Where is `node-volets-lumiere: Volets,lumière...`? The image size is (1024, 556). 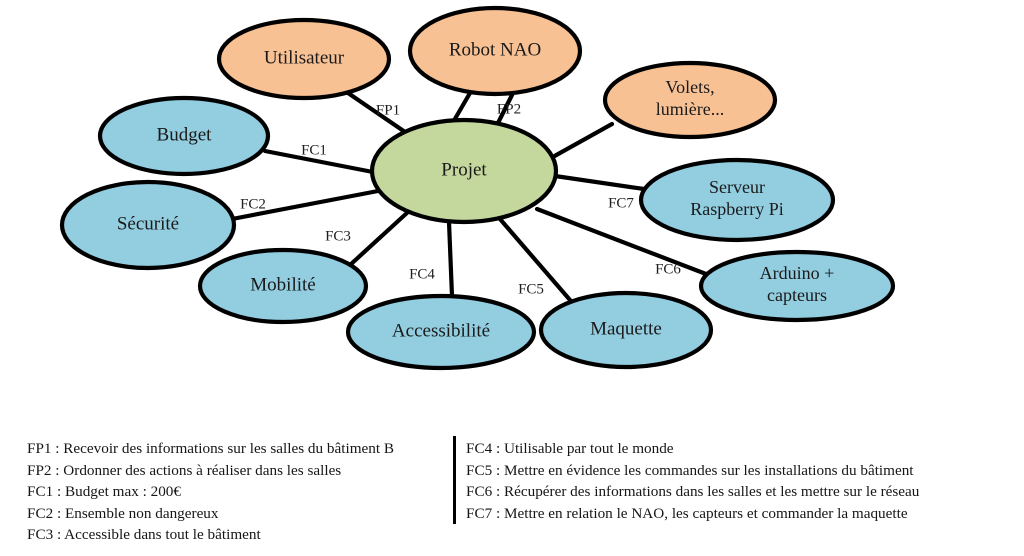
node-volets-lumiere: Volets,lumière... is located at coordinates (690, 100).